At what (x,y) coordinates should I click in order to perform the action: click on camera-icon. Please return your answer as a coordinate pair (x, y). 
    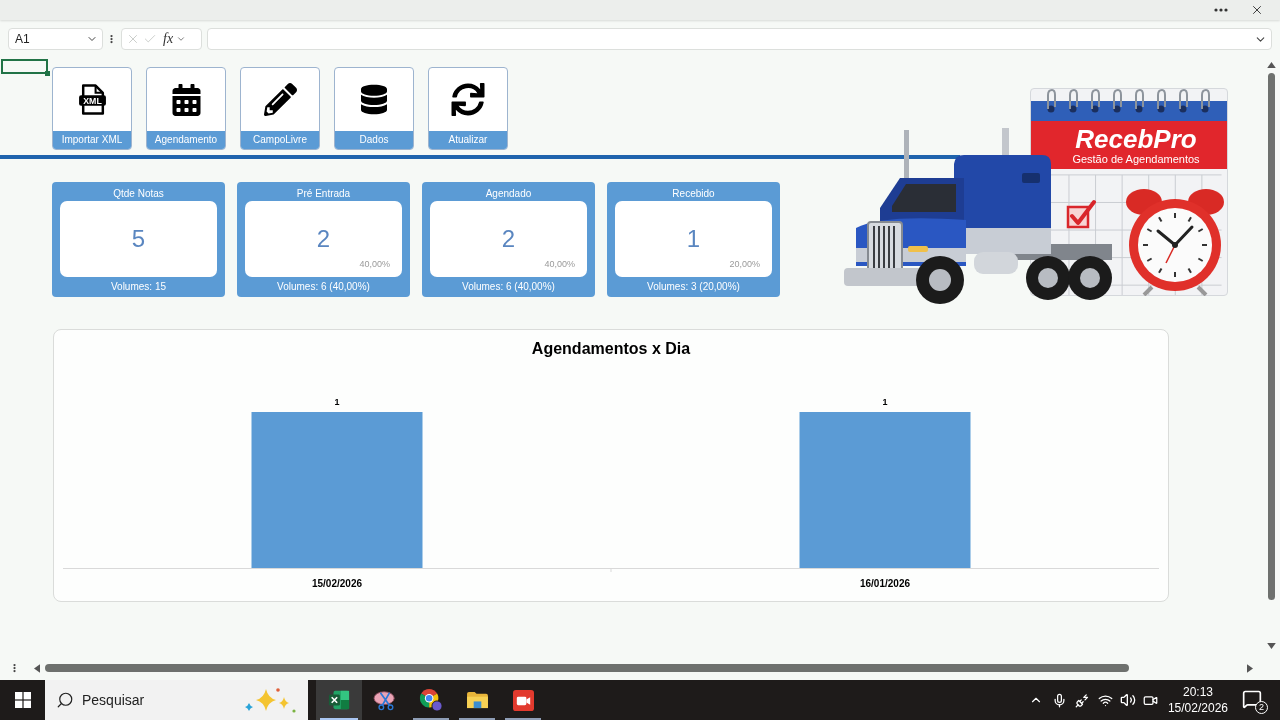
    Looking at the image, I should click on (523, 700).